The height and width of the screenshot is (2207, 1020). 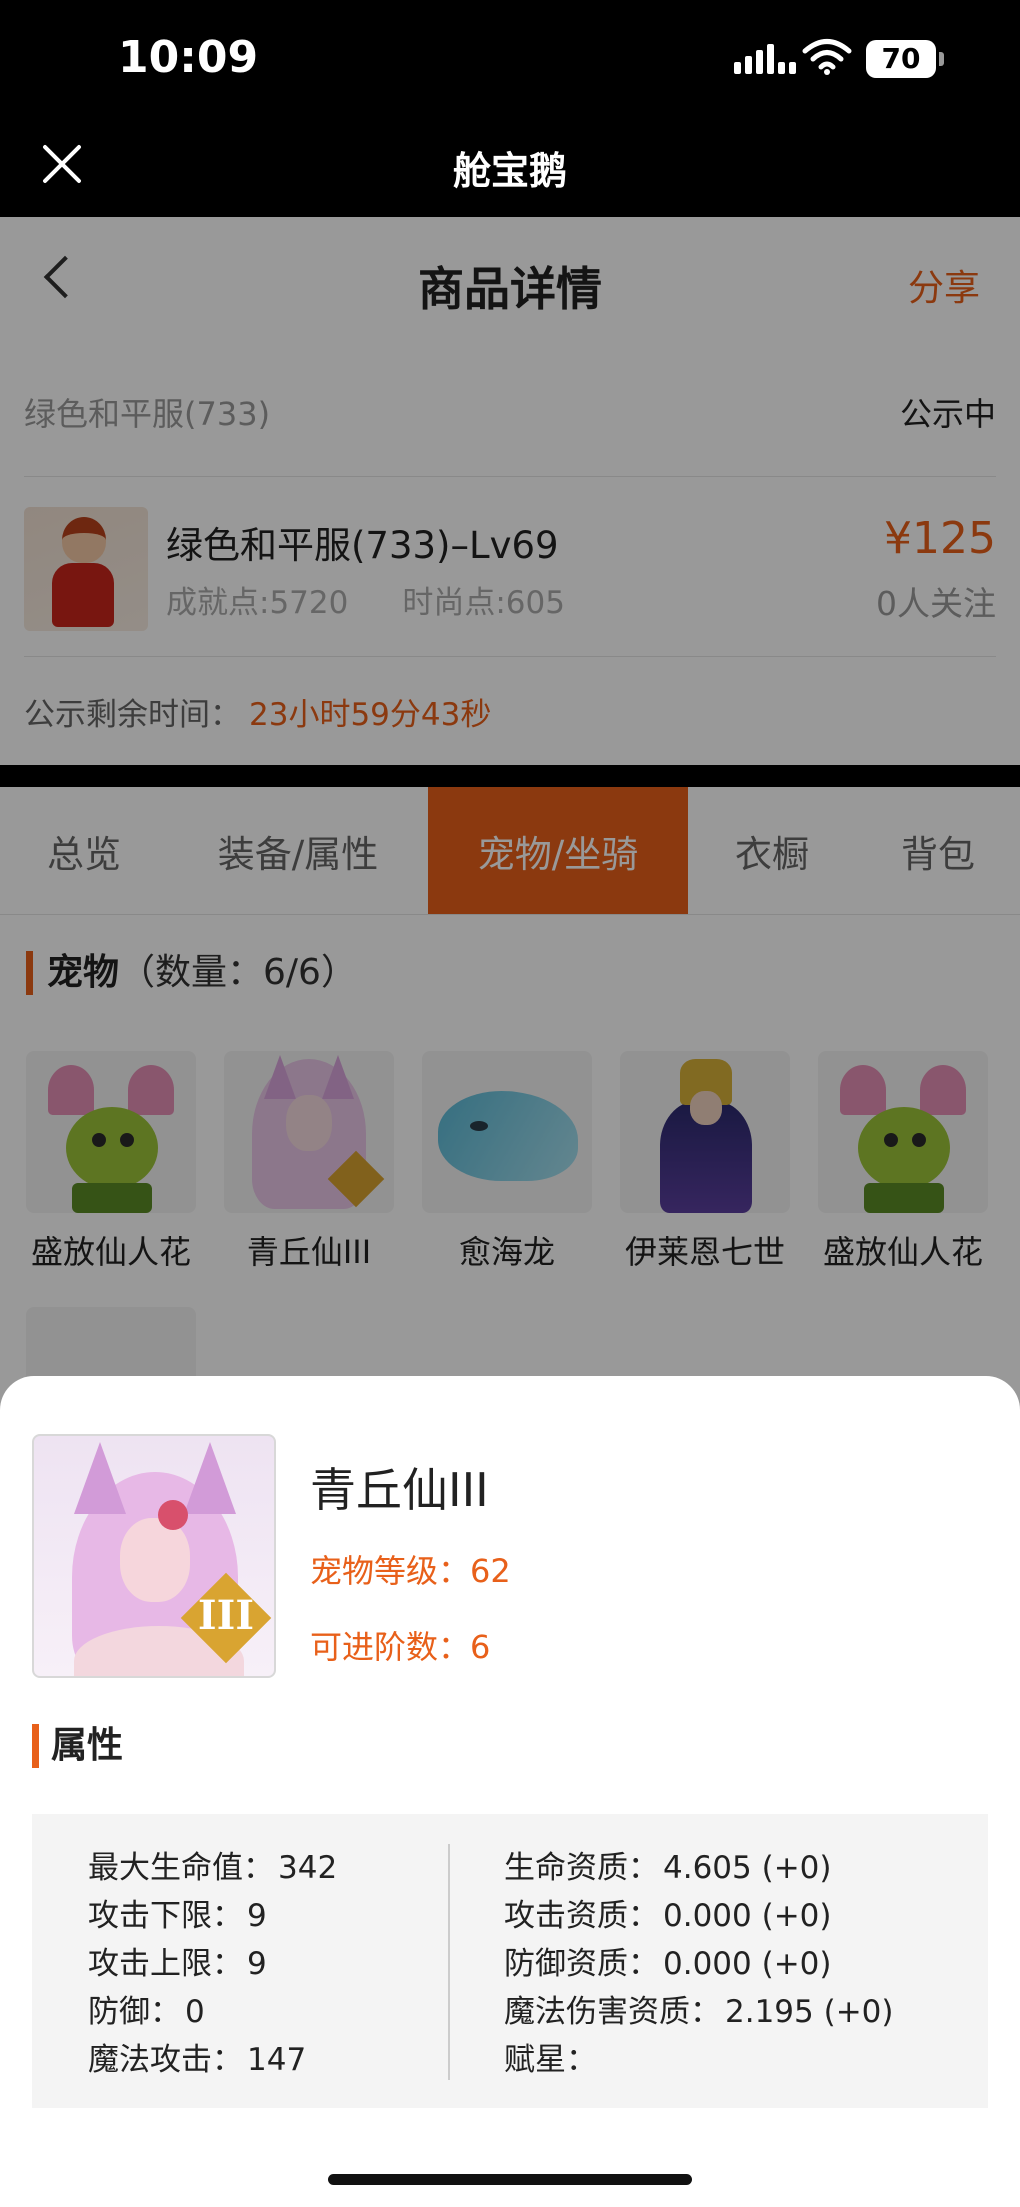 What do you see at coordinates (699, 2060) in the screenshot?
I see `attribute-row: 赋星：` at bounding box center [699, 2060].